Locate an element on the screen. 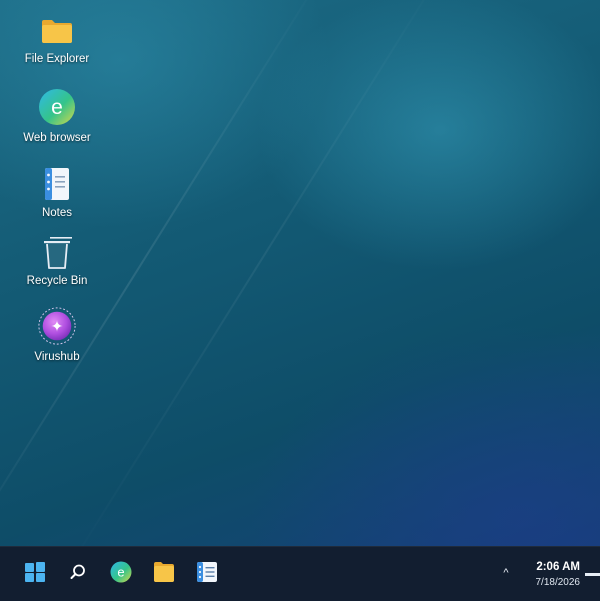 This screenshot has height=601, width=600. desktop-icon-label: Recycle Bin is located at coordinates (57, 281).